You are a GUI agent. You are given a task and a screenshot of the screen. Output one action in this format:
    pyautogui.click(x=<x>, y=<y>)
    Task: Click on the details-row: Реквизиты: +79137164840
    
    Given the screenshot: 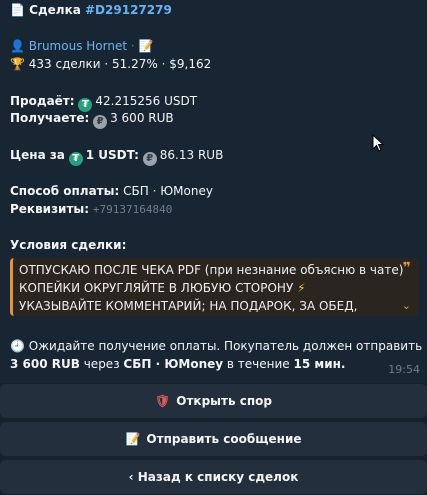 What is the action you would take?
    pyautogui.click(x=91, y=209)
    